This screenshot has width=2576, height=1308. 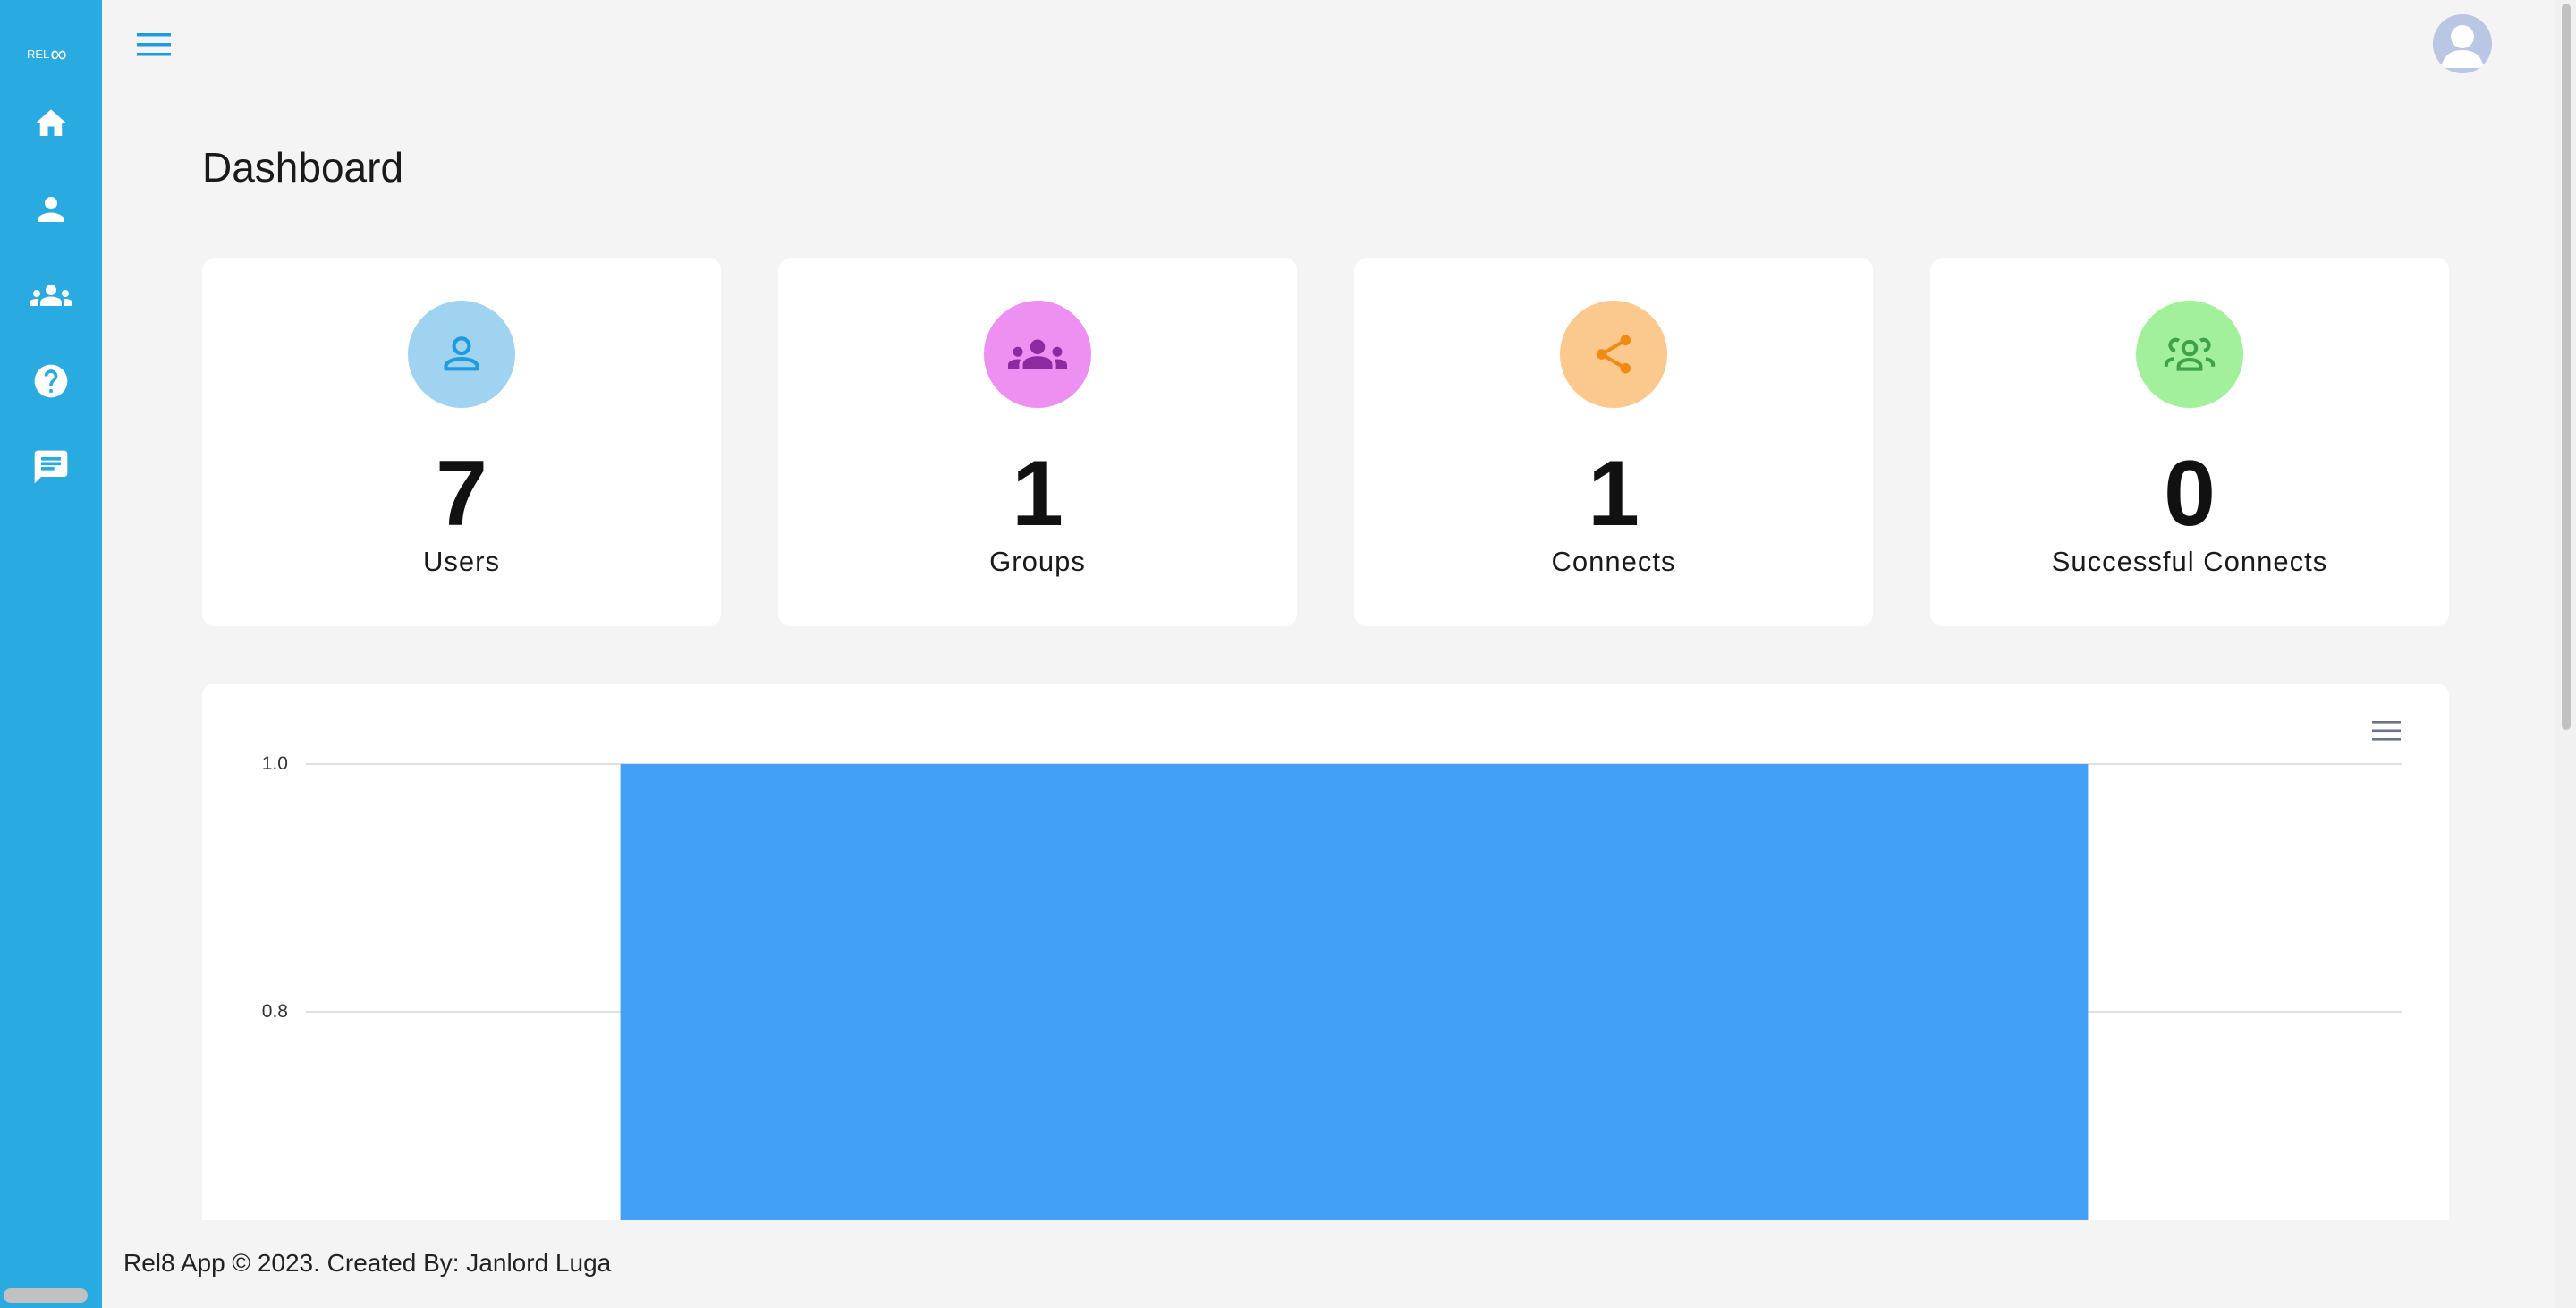 I want to click on app-logo: REL ∞, so click(x=54, y=53).